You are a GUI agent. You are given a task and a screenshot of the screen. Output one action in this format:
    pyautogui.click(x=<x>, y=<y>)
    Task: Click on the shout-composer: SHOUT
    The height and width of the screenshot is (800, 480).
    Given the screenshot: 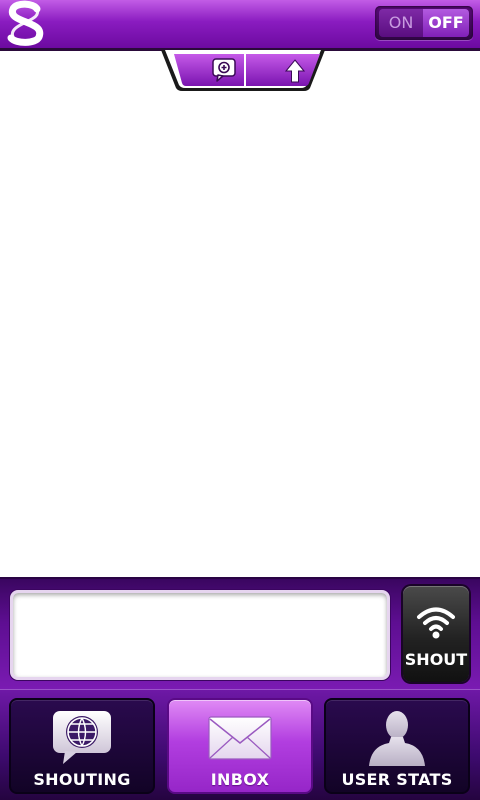 What is the action you would take?
    pyautogui.click(x=240, y=633)
    